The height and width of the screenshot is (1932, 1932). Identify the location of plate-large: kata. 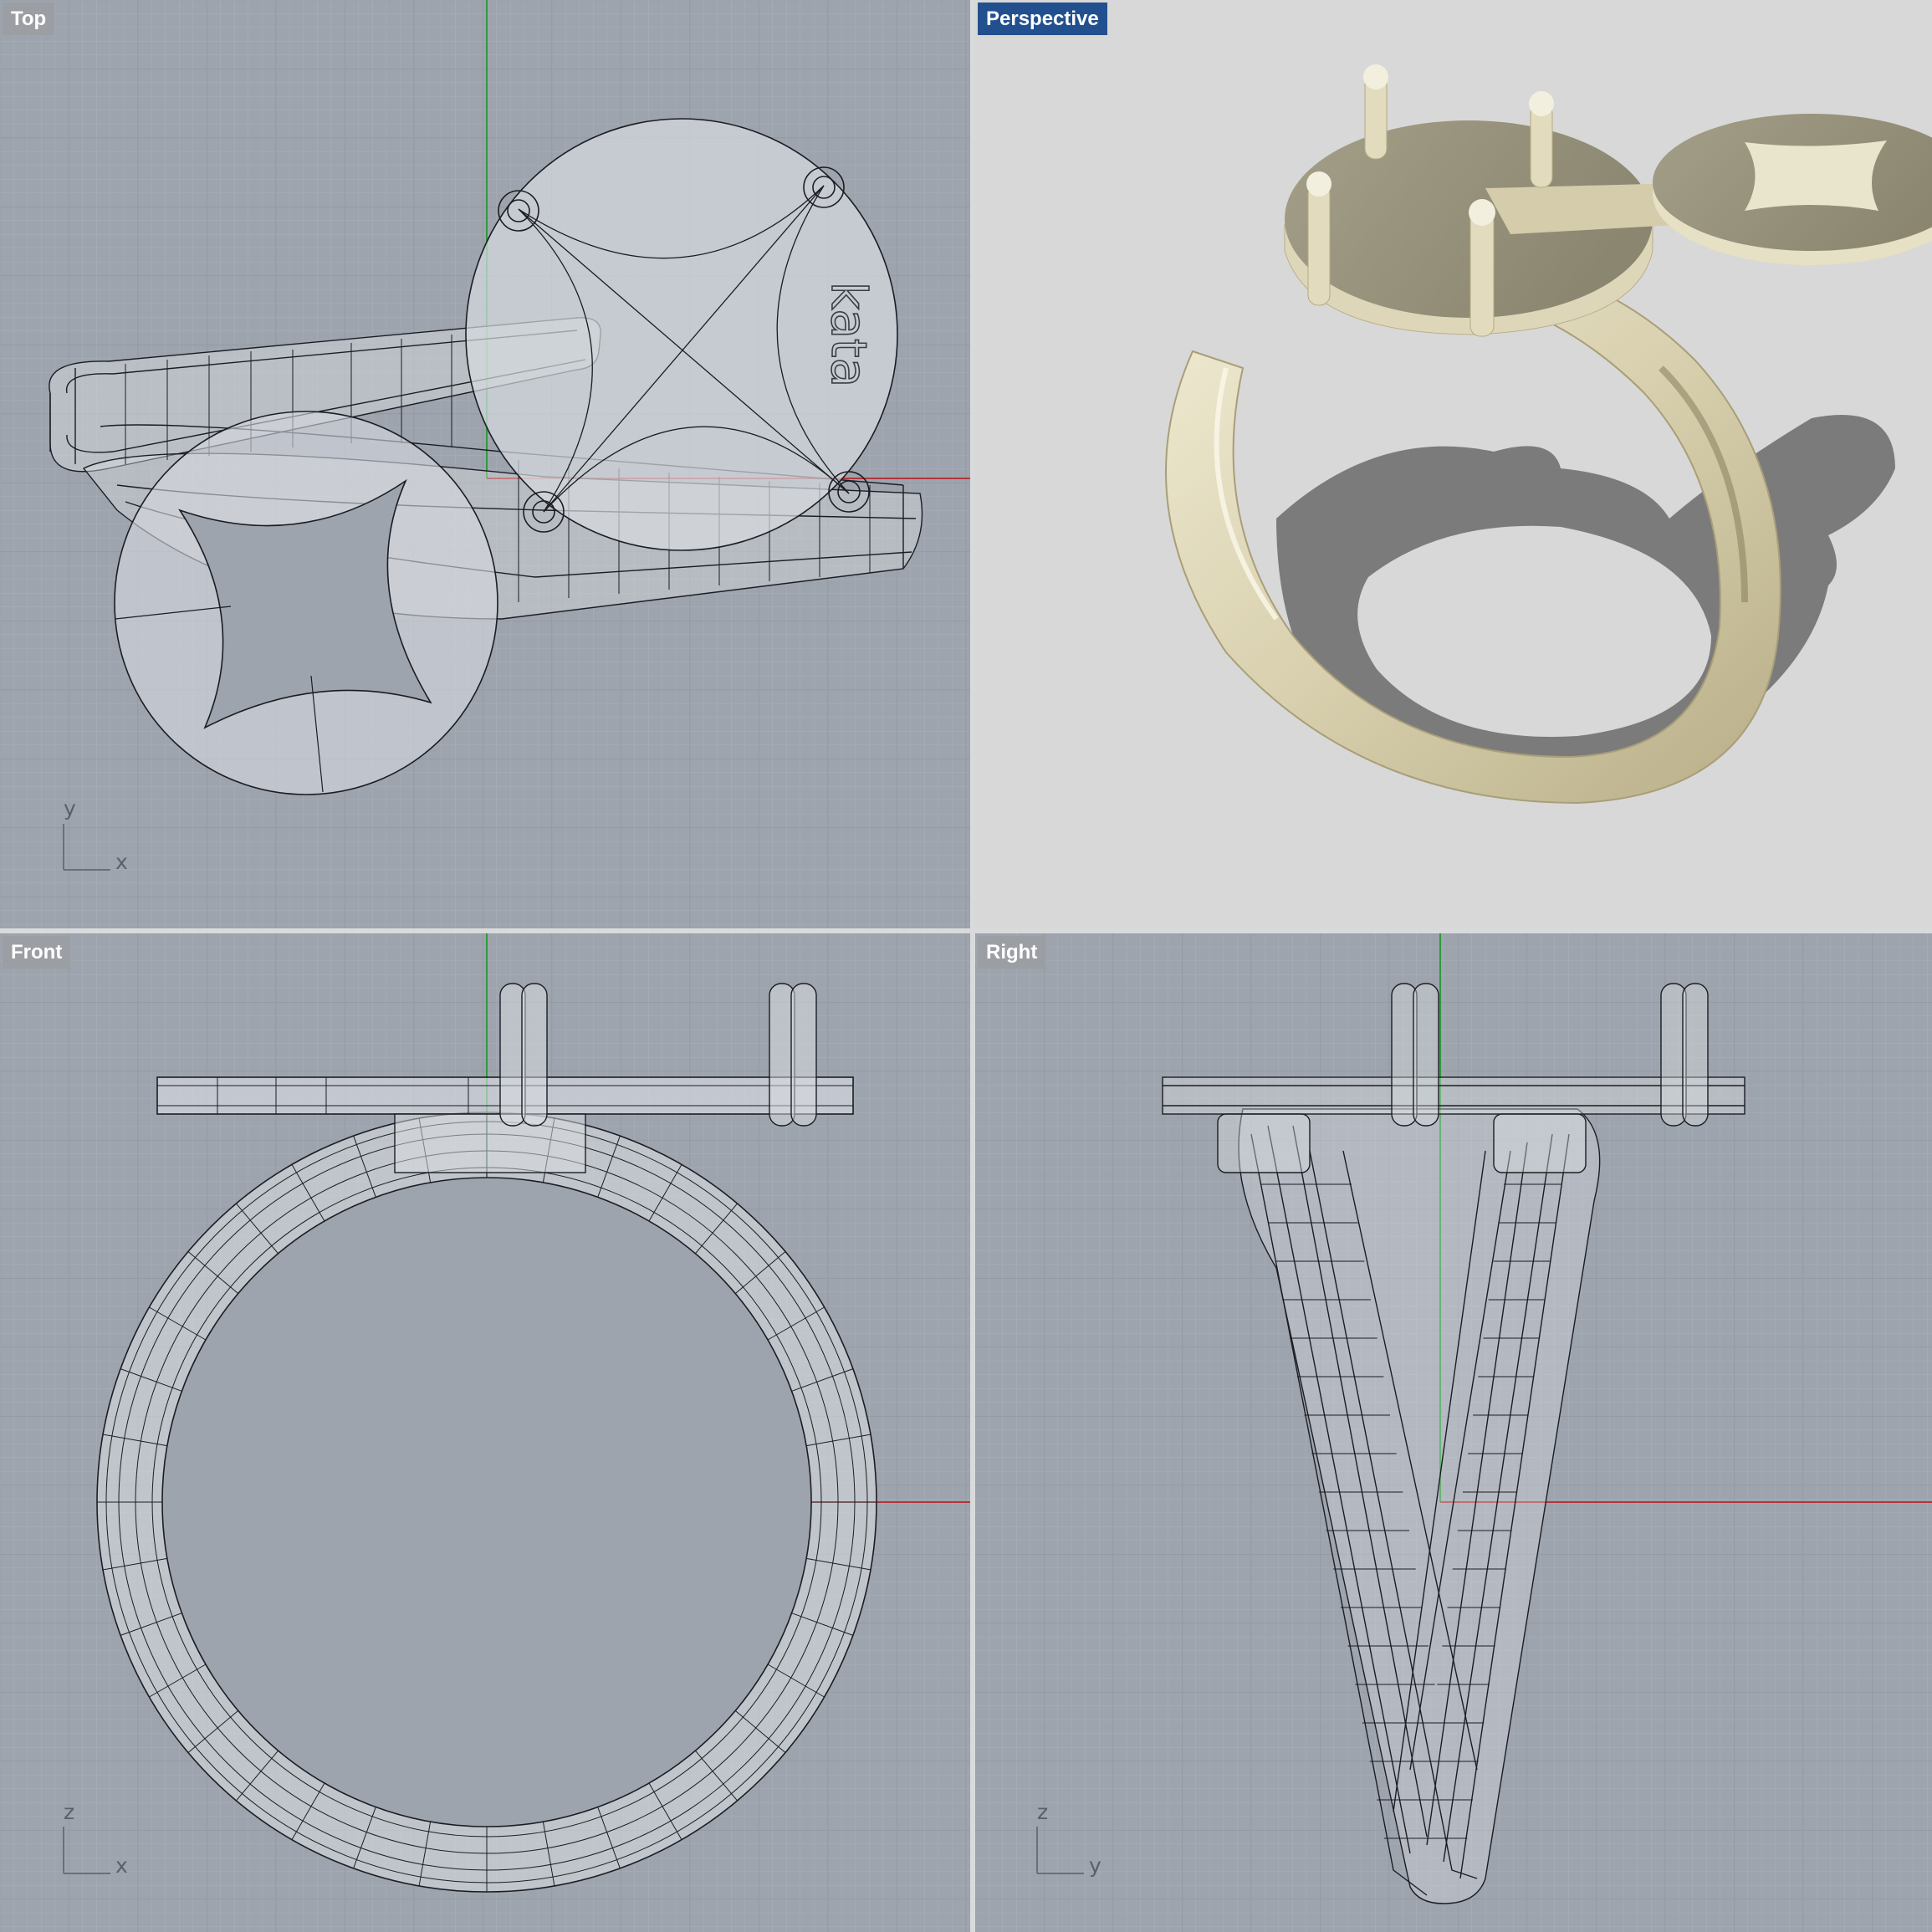
(681, 334).